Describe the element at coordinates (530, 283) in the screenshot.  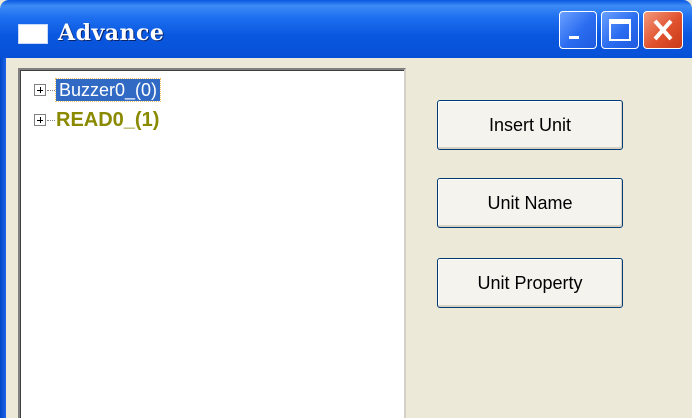
I see `unit-property-button: Unit Property` at that location.